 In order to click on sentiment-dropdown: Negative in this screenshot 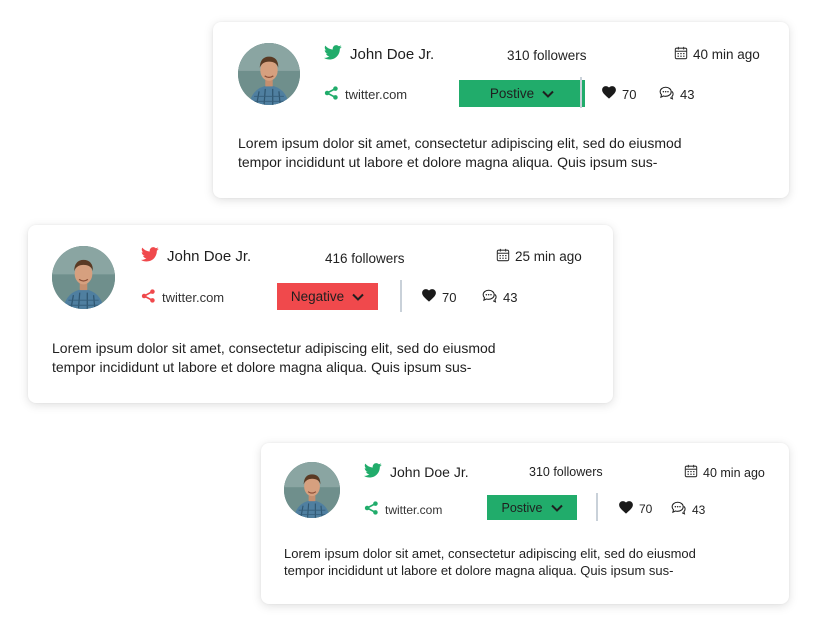, I will do `click(327, 296)`.